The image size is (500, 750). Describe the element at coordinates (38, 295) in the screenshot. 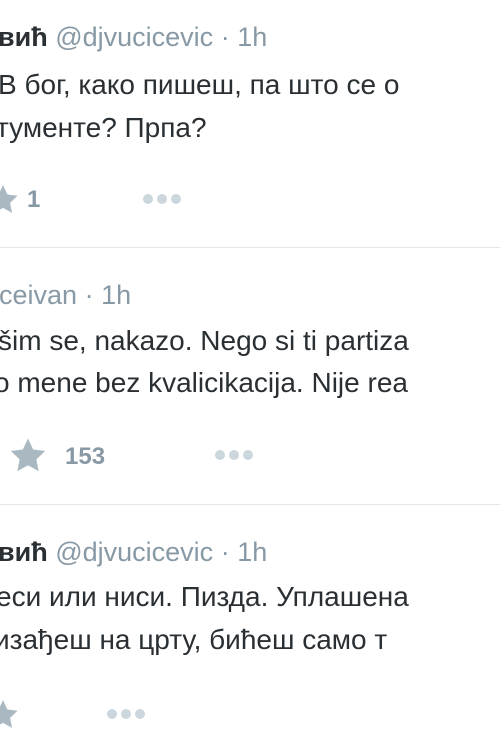

I see `author-handle: ceivan` at that location.